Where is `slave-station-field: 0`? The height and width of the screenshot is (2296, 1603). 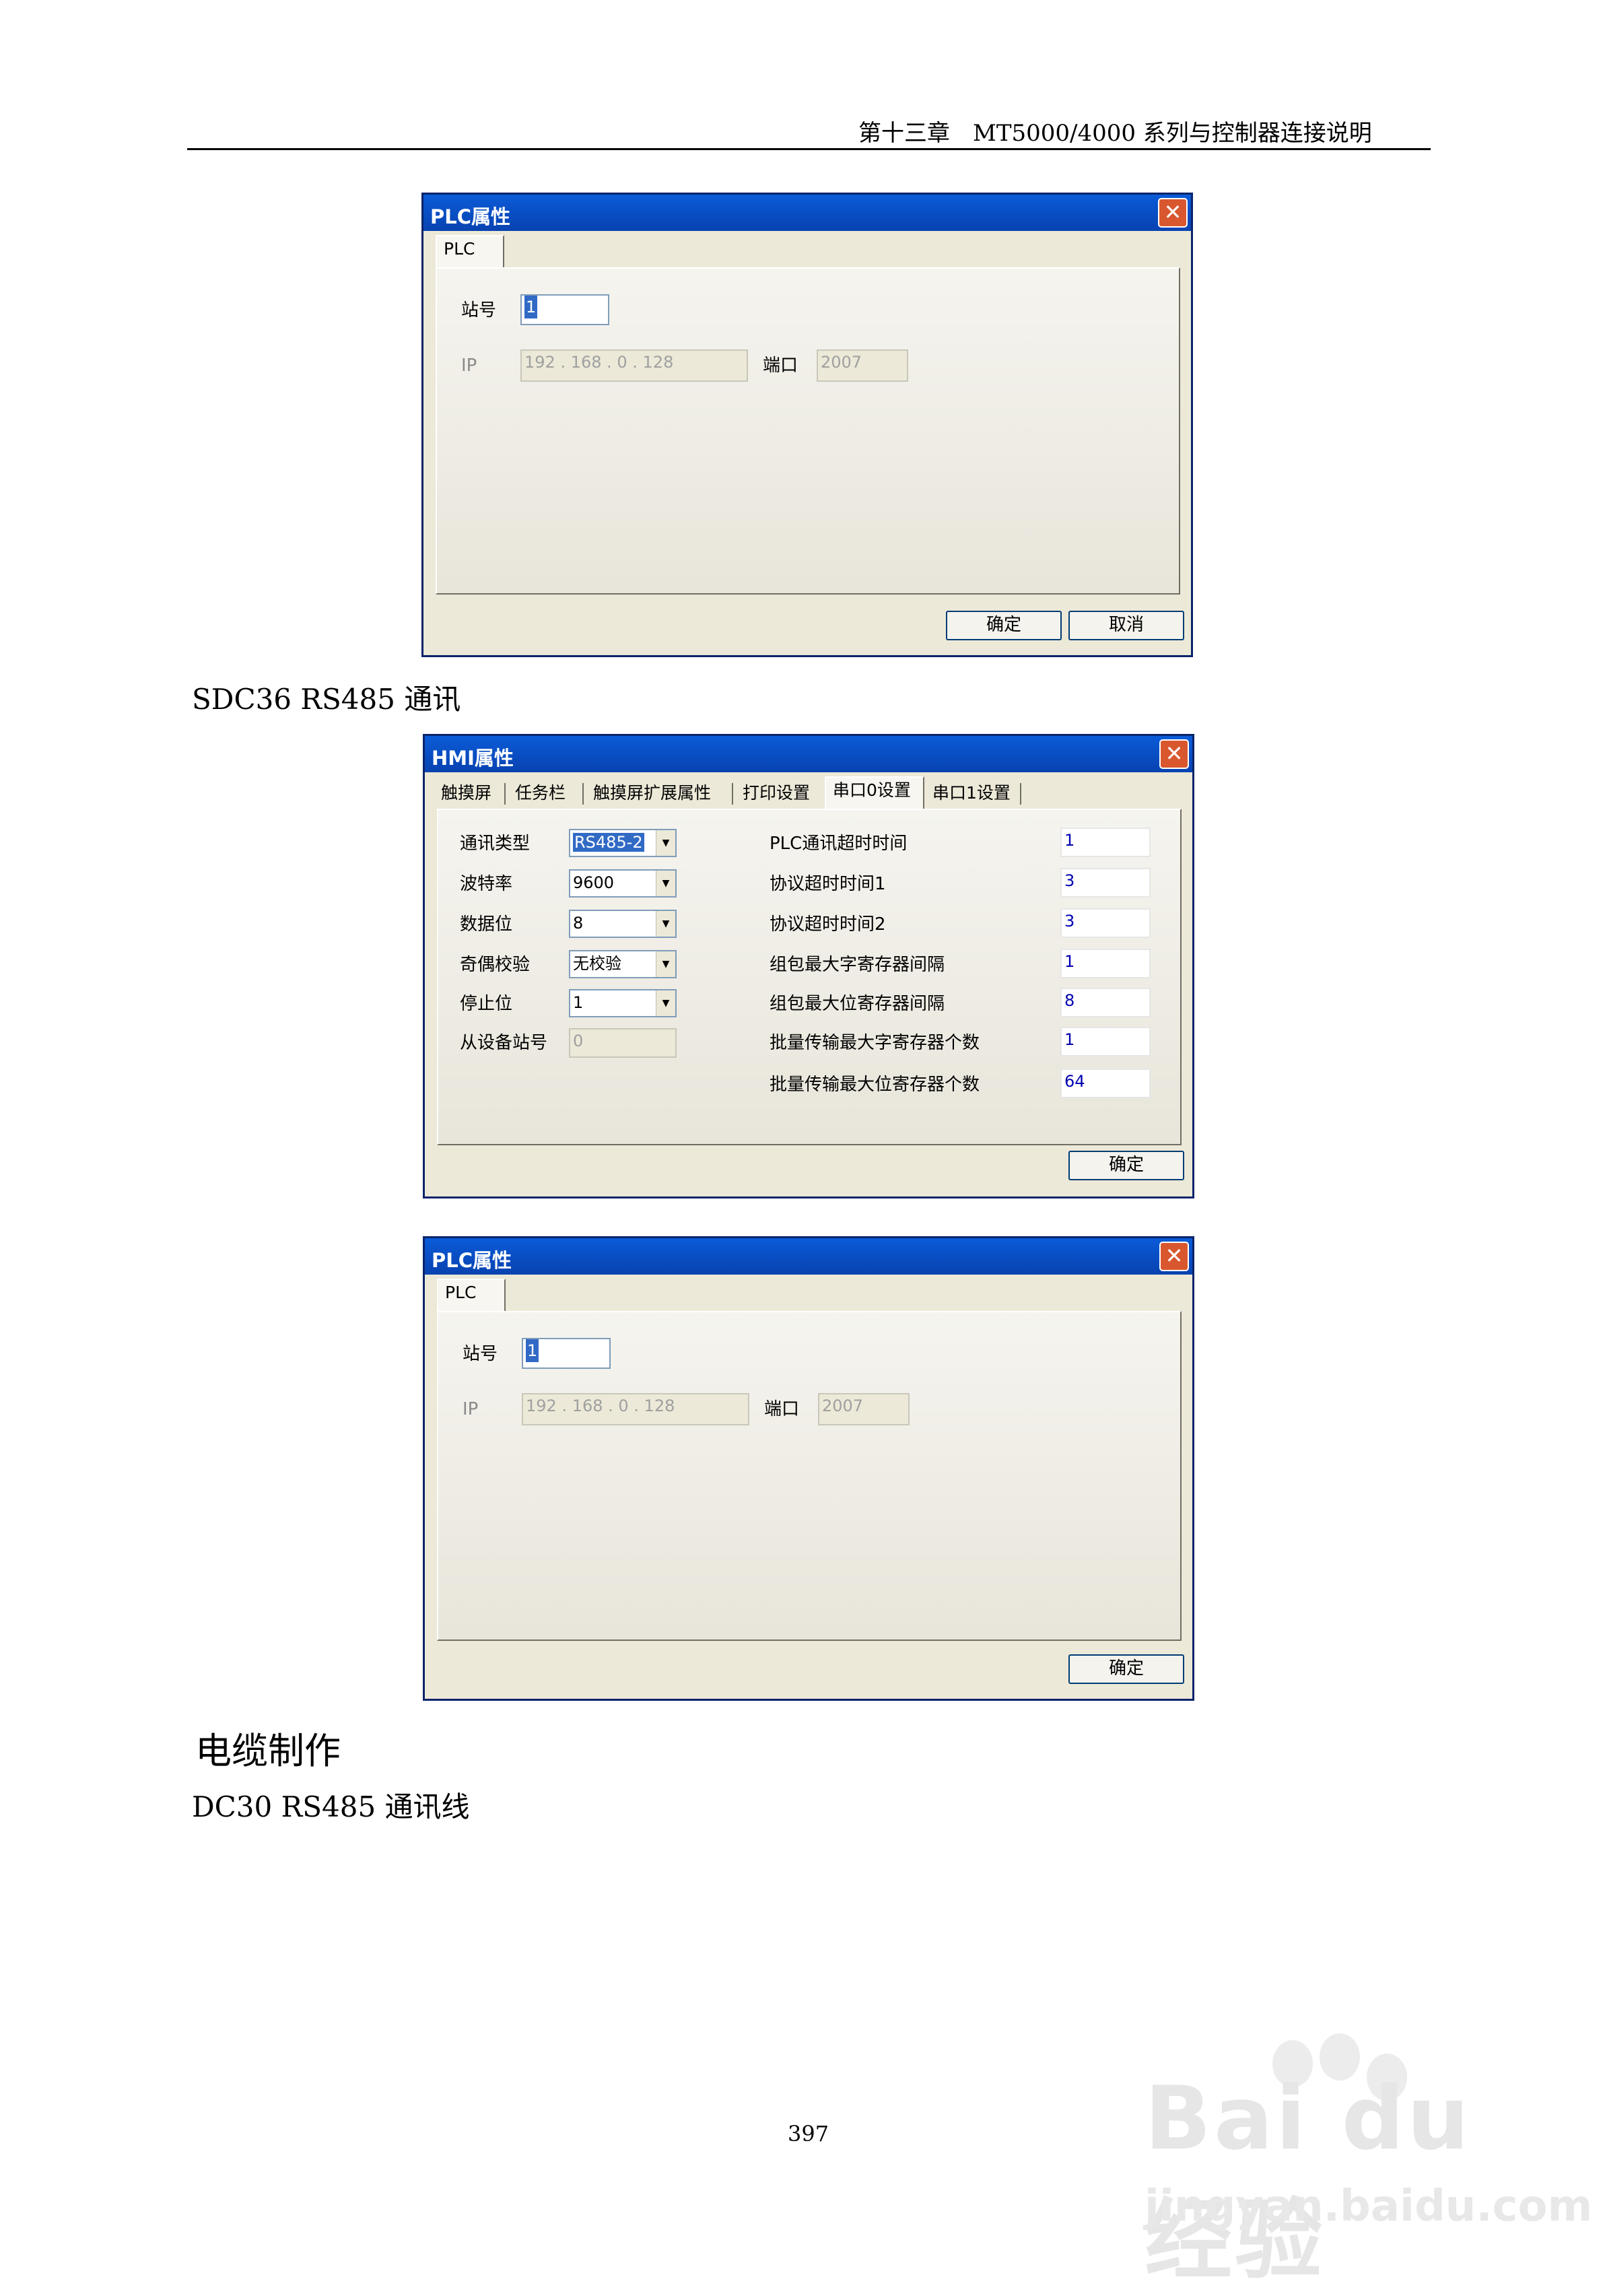
slave-station-field: 0 is located at coordinates (623, 1043).